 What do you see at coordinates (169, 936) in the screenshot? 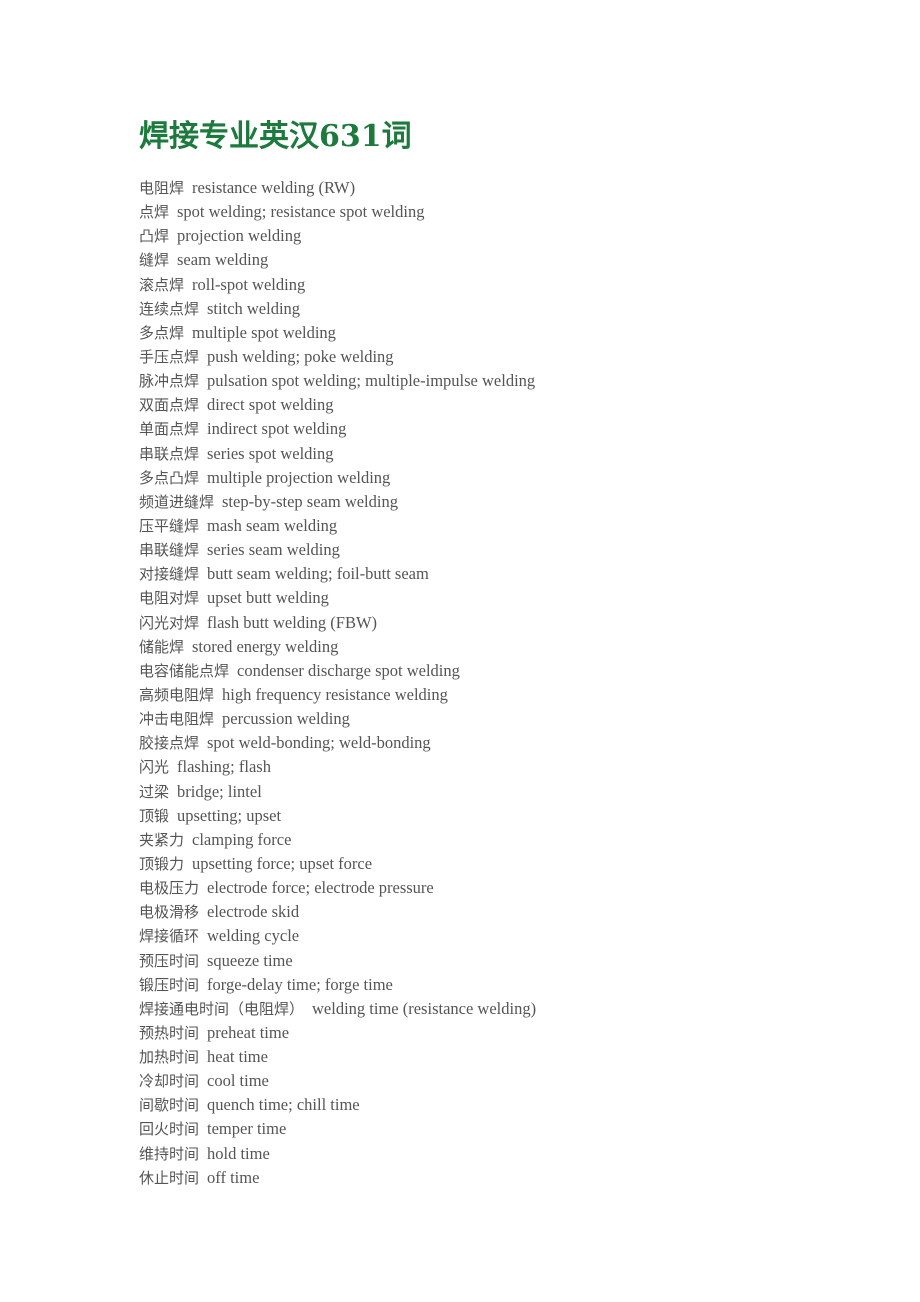
I see `term-chinese: 焊接循环` at bounding box center [169, 936].